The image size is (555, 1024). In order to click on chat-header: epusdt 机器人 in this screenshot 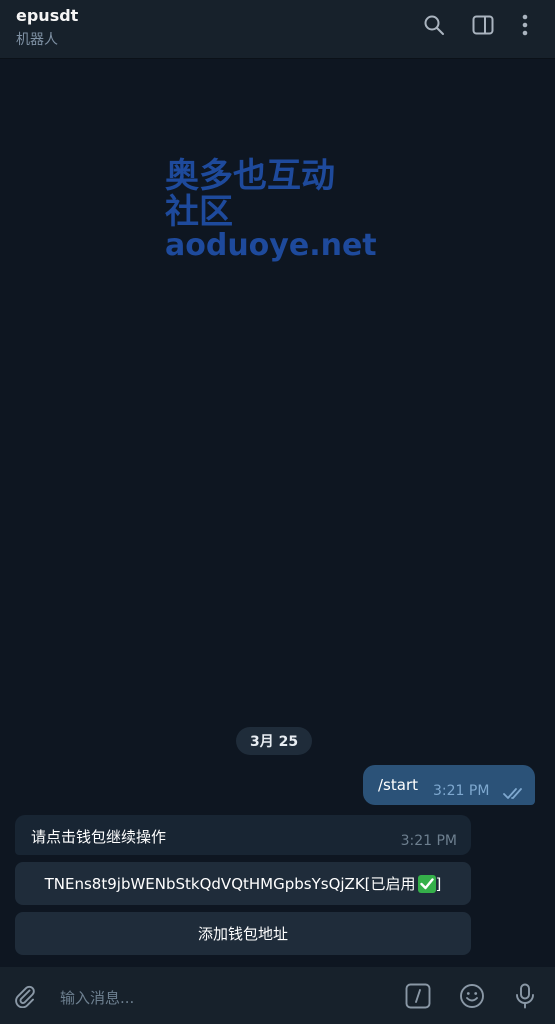, I will do `click(277, 29)`.